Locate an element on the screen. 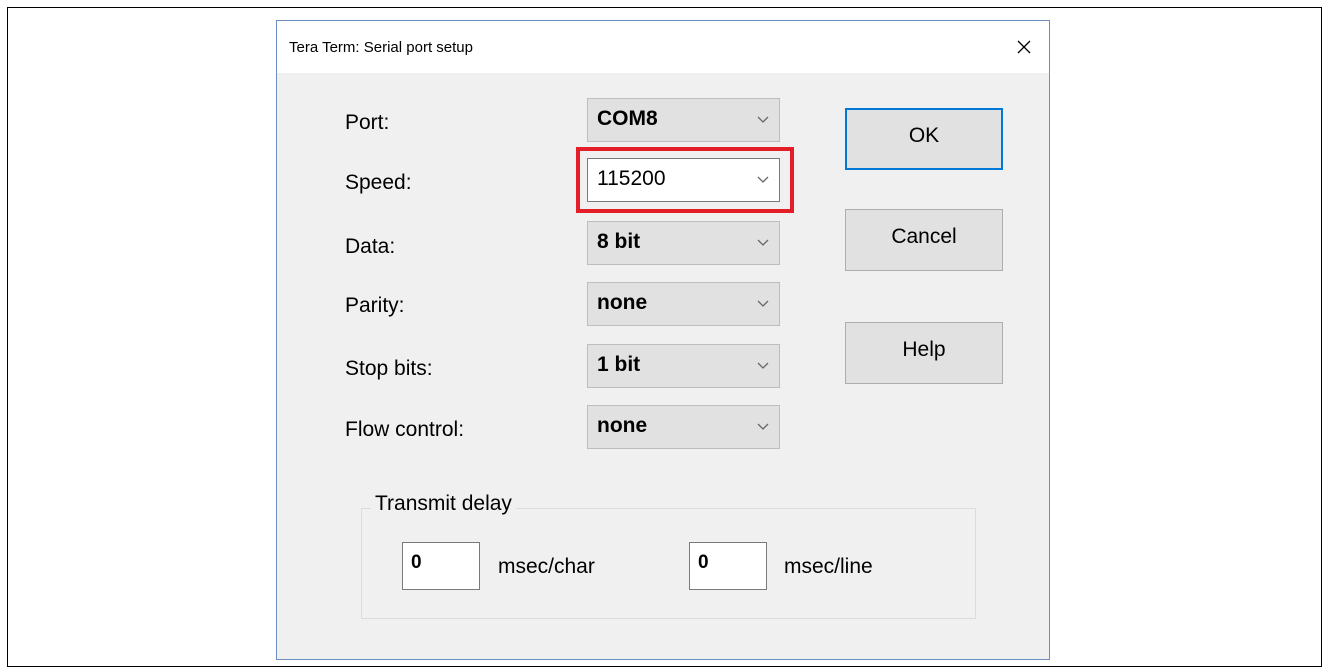  cancel-label: Cancel is located at coordinates (924, 236).